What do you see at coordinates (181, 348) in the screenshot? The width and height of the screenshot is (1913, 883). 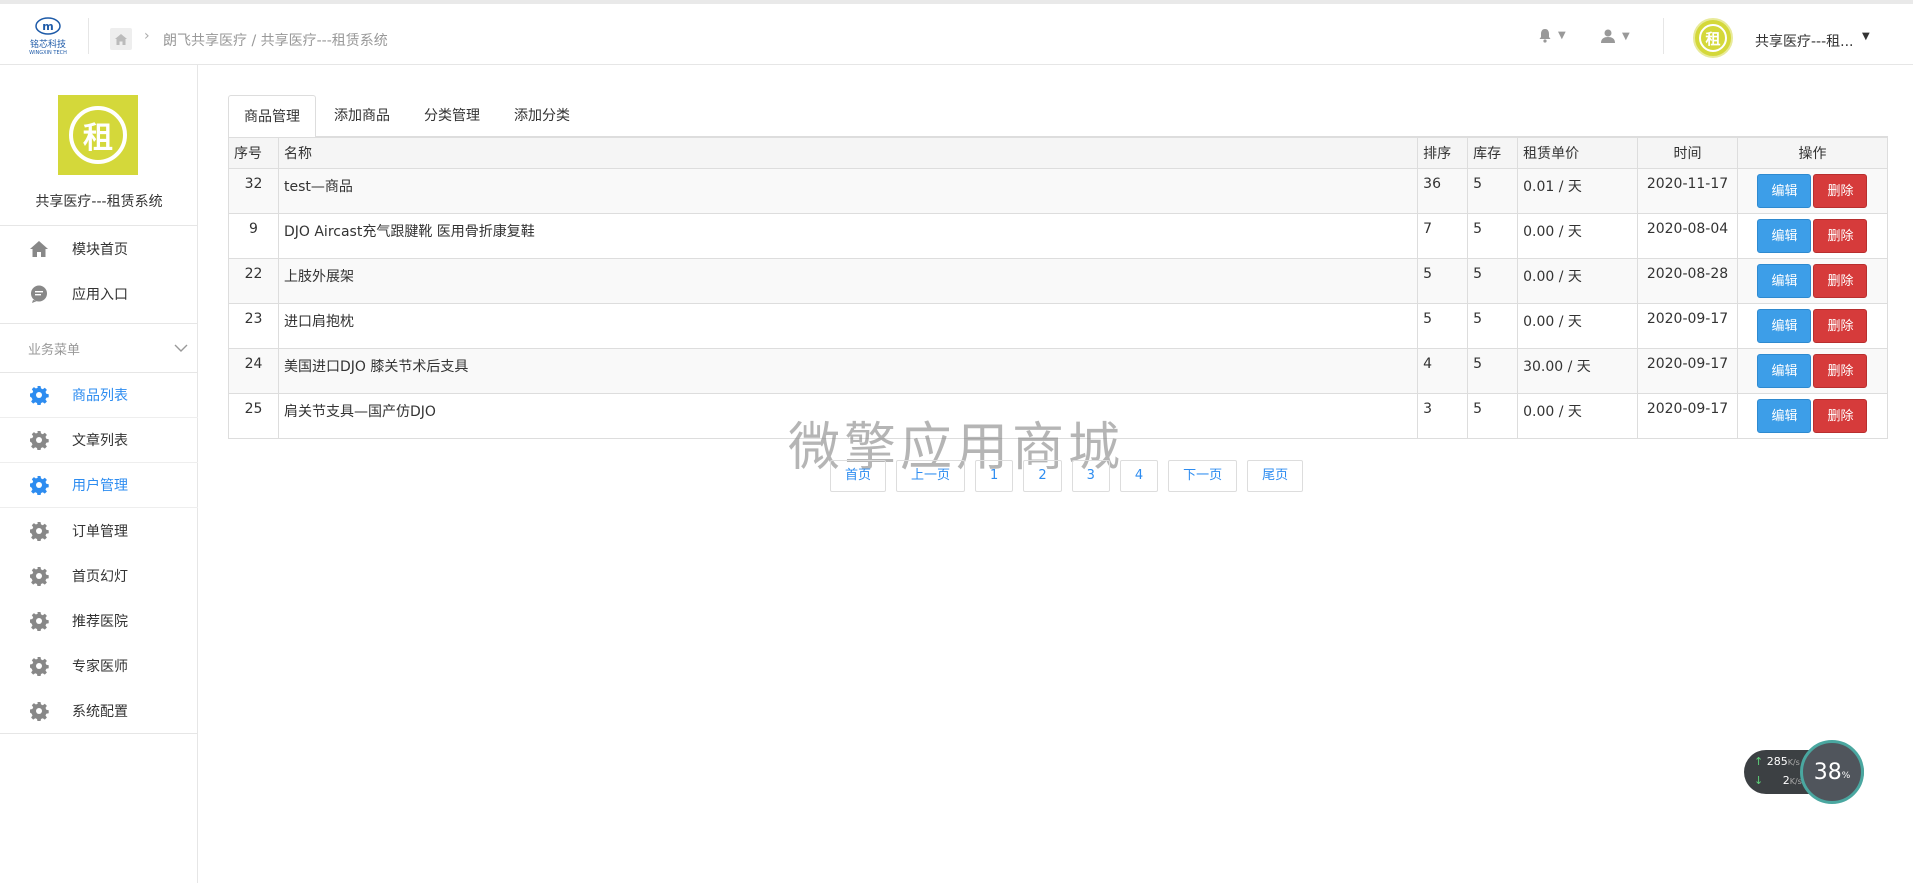 I see `chevron-down-icon` at bounding box center [181, 348].